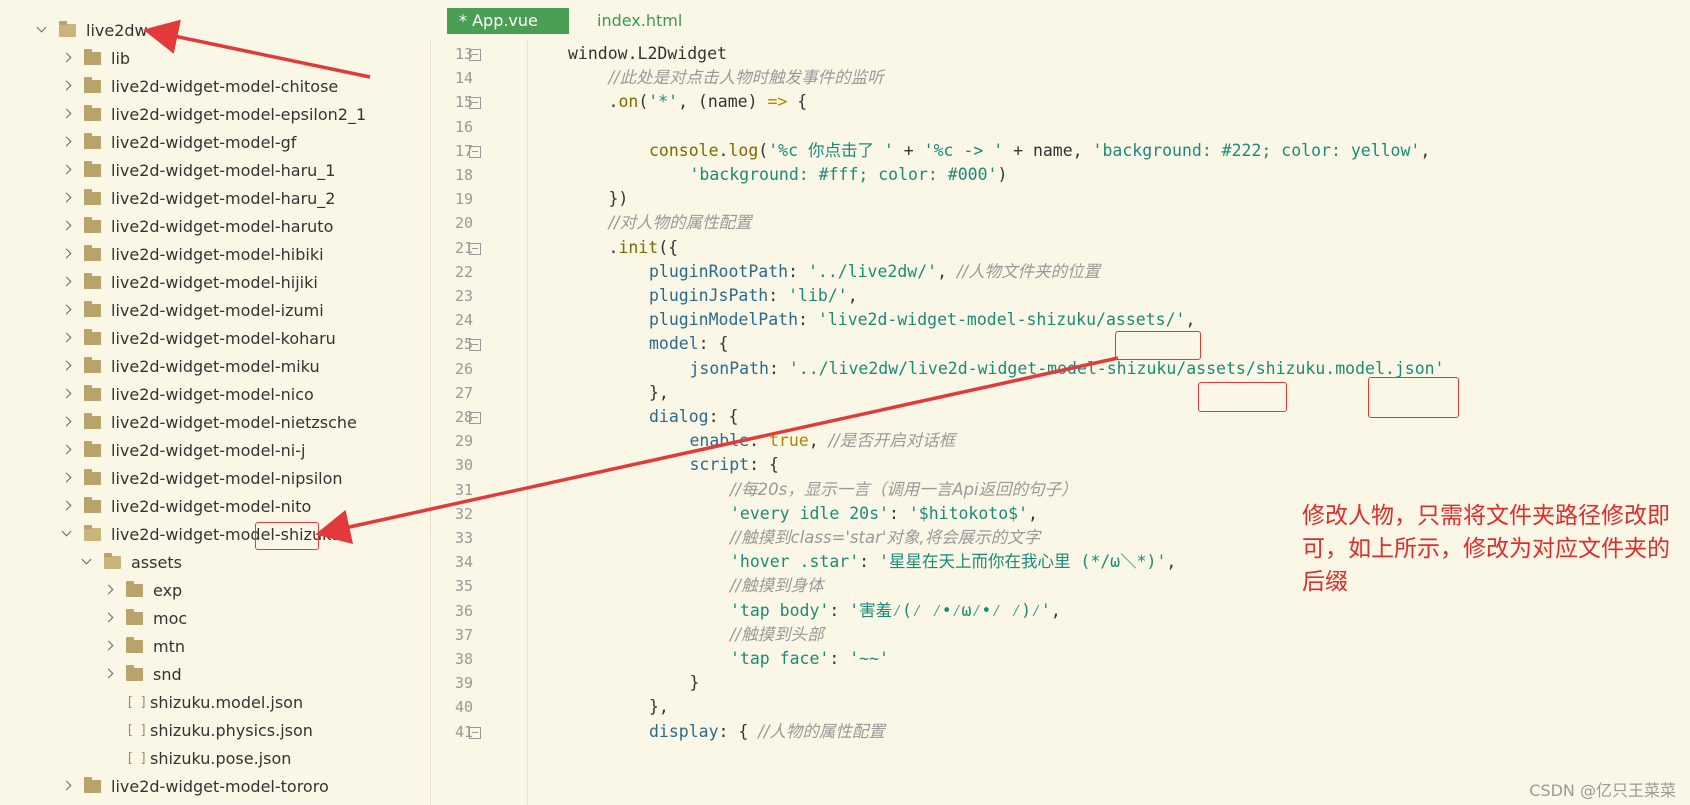  What do you see at coordinates (821, 731) in the screenshot?
I see `code-token: //人物的属性配置` at bounding box center [821, 731].